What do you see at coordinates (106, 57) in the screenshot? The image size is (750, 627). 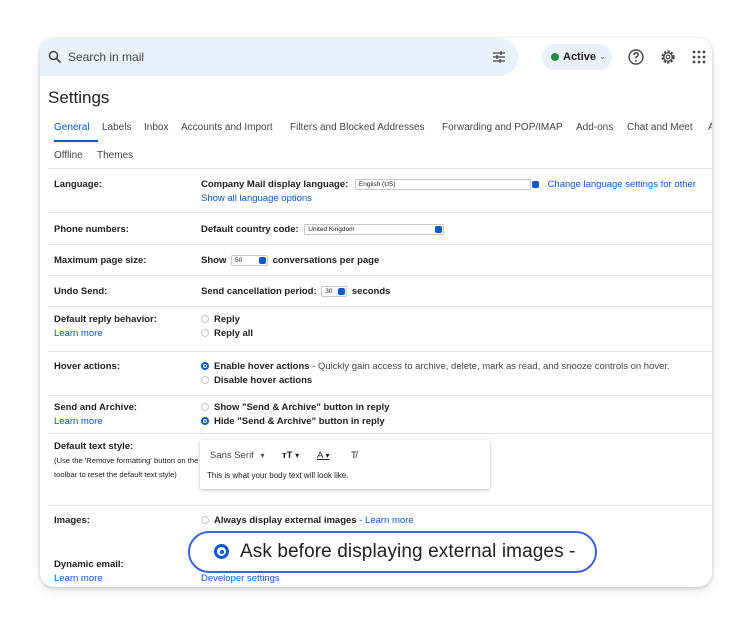 I see `search-input: Search in mail` at bounding box center [106, 57].